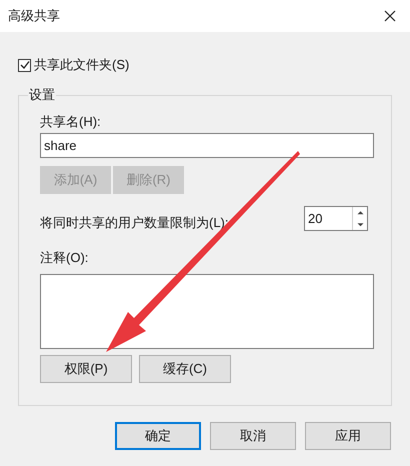 The image size is (410, 466). I want to click on comment-field, so click(207, 311).